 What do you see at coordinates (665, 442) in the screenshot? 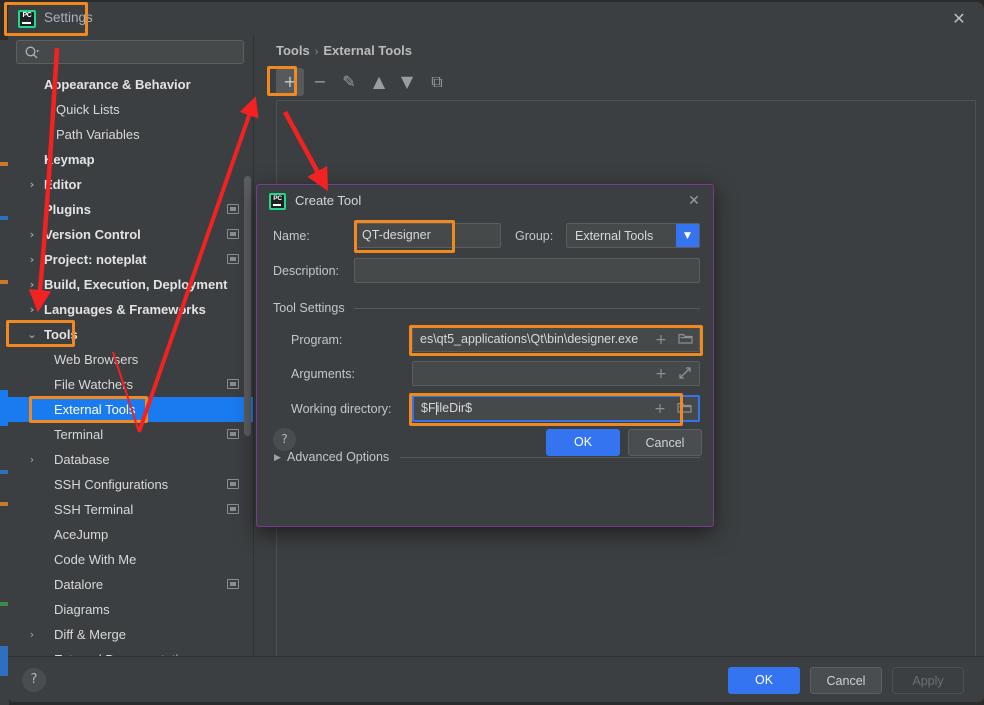
I see `dialog-cancel-button: Cancel` at bounding box center [665, 442].